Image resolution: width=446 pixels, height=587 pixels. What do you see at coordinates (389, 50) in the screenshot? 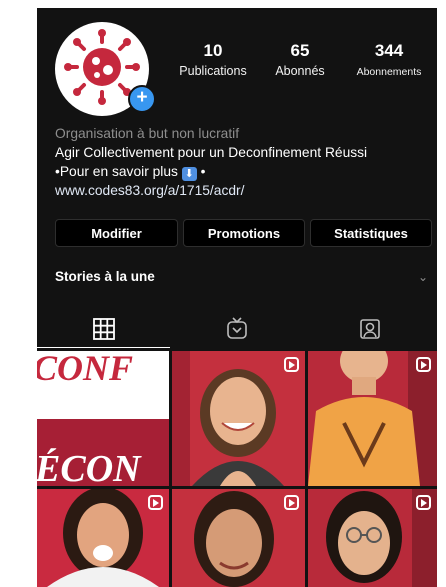
I see `following-count-value: 344` at bounding box center [389, 50].